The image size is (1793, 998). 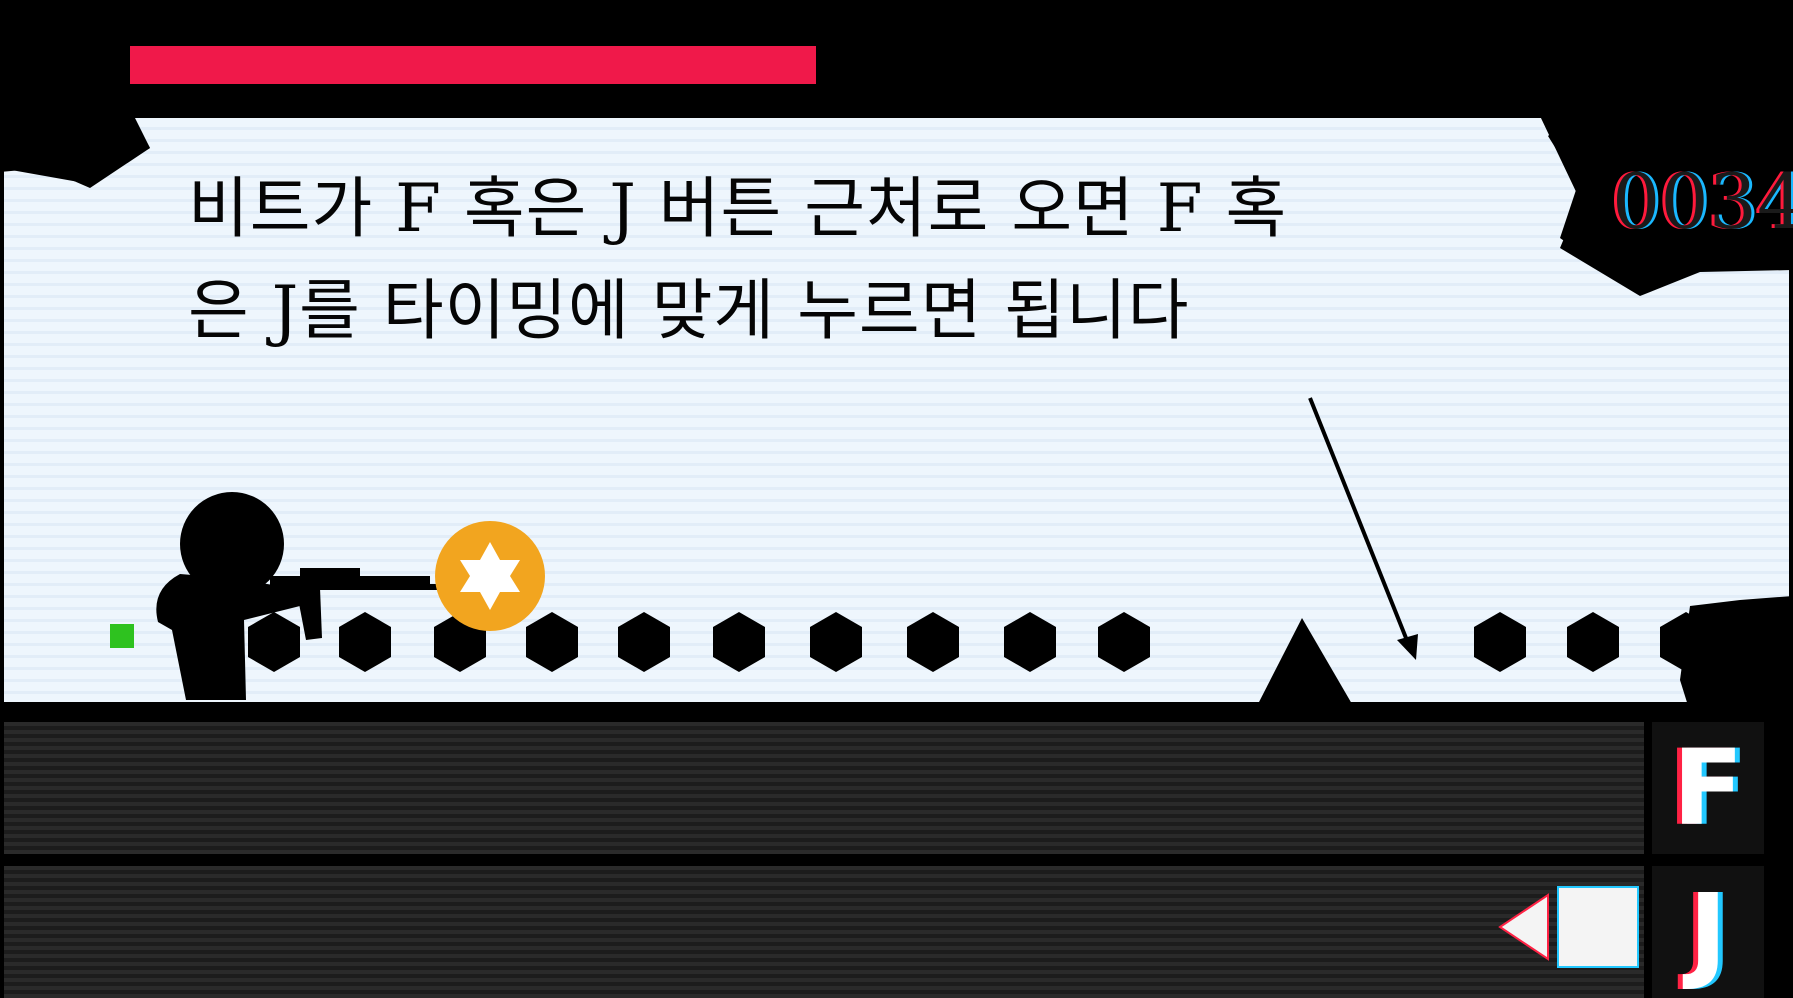 What do you see at coordinates (75, 150) in the screenshot?
I see `left-shard` at bounding box center [75, 150].